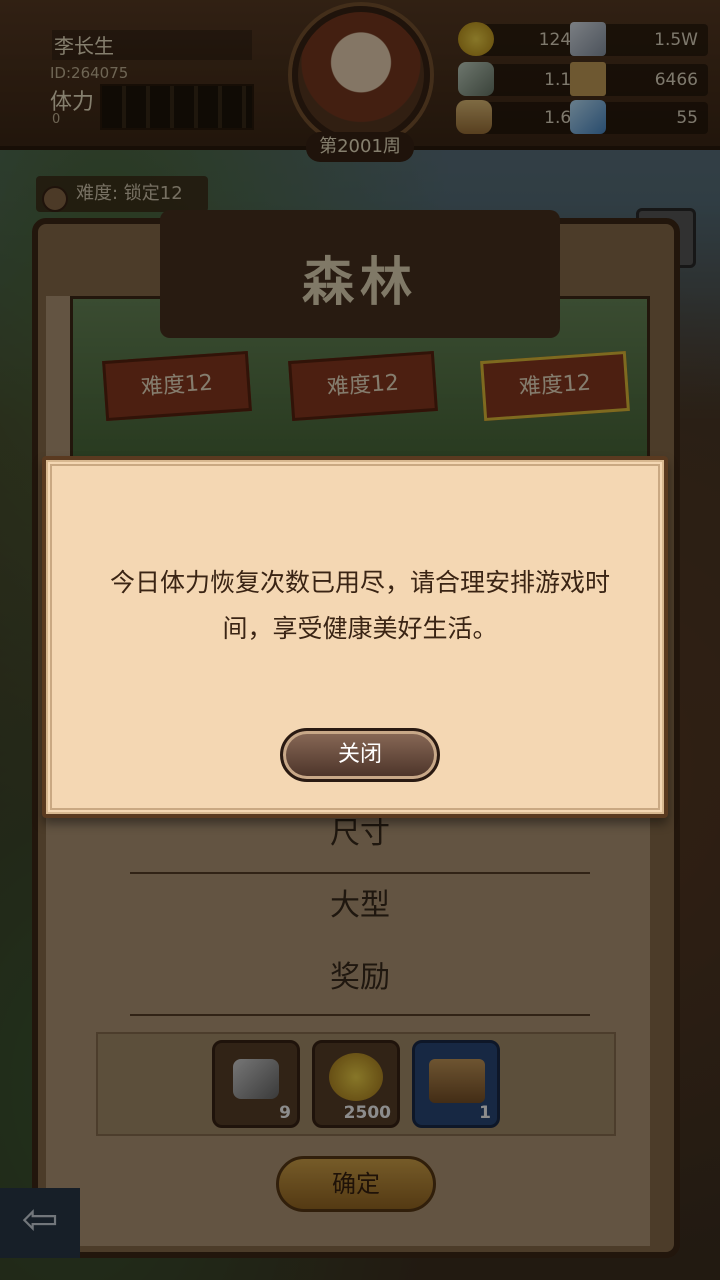 The width and height of the screenshot is (720, 1280). I want to click on close-button: 关闭, so click(360, 755).